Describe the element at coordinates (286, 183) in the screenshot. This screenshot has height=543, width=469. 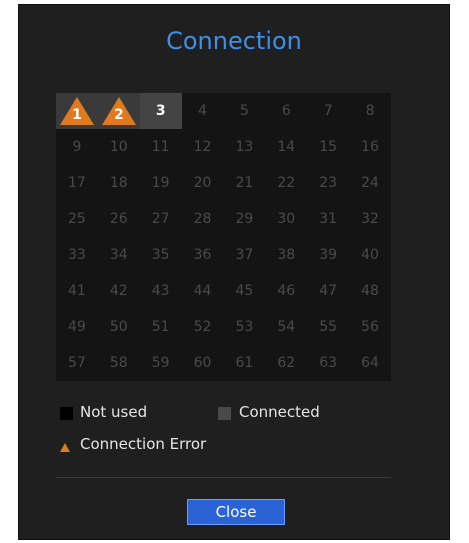
I see `channel-number: 22` at that location.